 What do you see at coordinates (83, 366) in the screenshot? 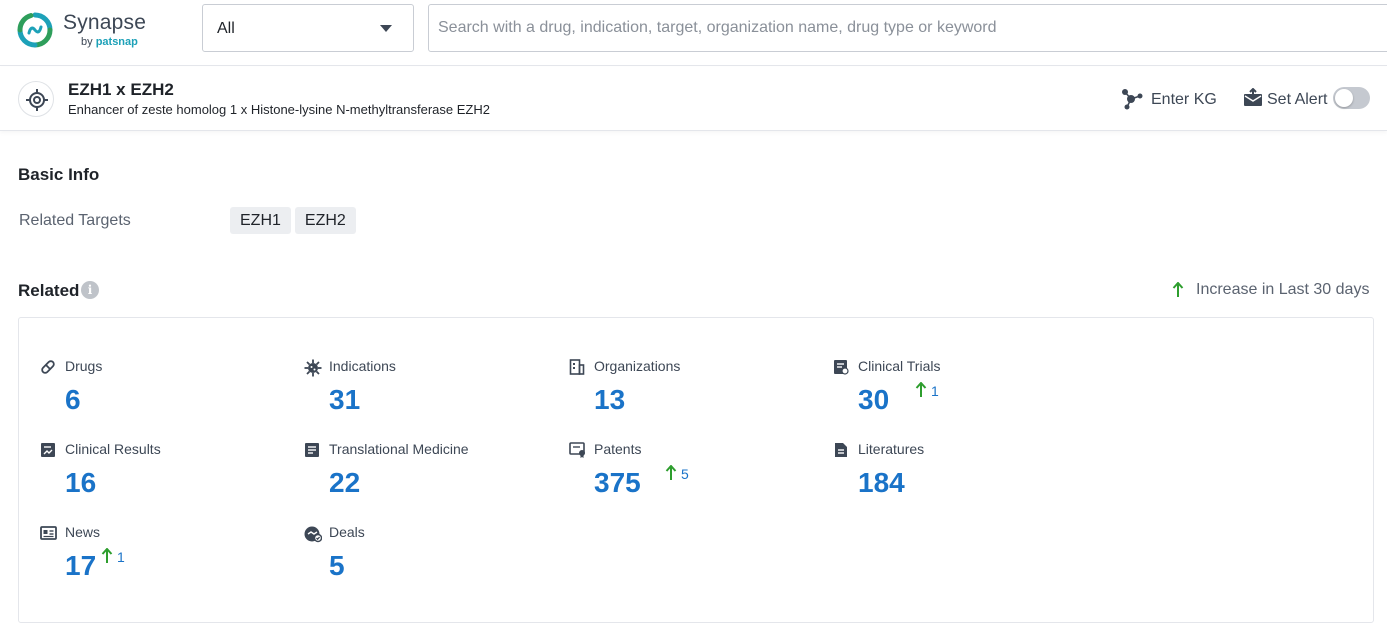
I see `stat-label: Drugs` at bounding box center [83, 366].